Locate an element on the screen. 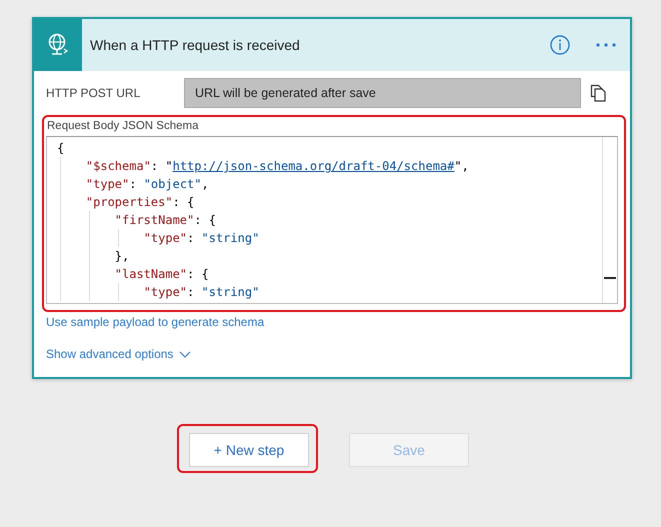  code-line: "properties": { is located at coordinates (329, 202).